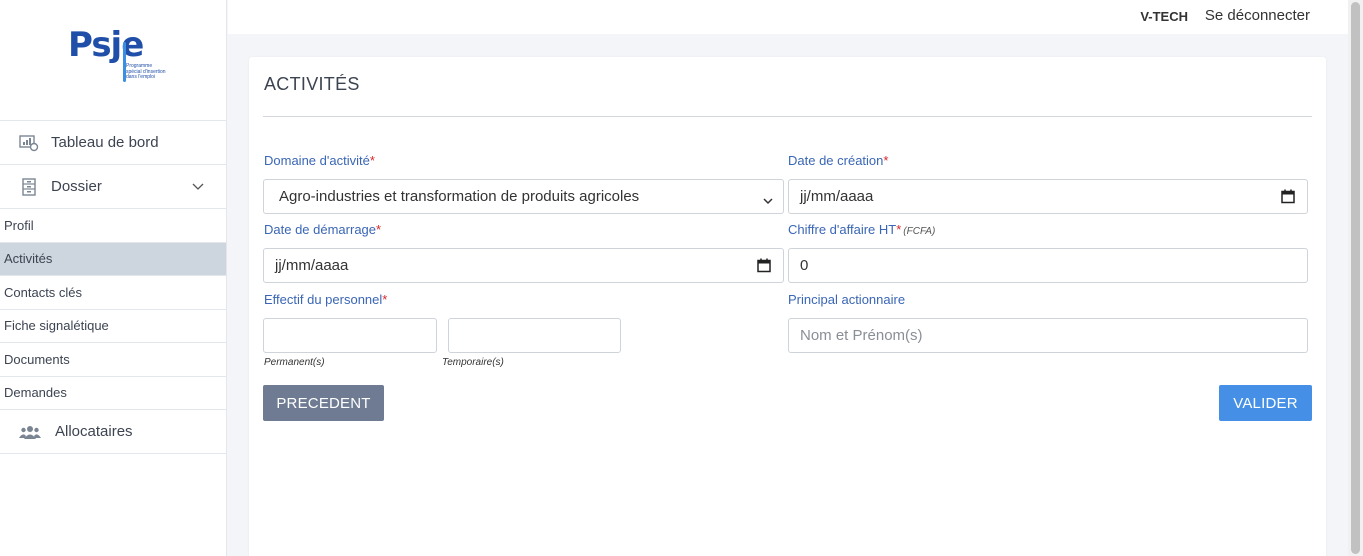  I want to click on sidebar-subitem-activites: Activités, so click(113, 259).